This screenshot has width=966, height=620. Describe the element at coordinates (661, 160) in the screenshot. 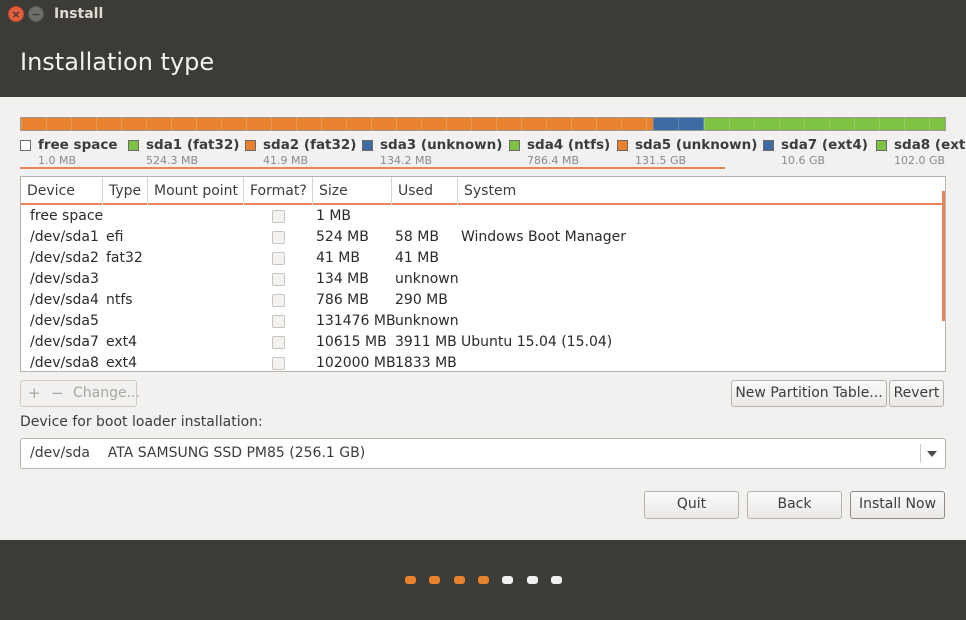

I see `legend-partition-size: 131.5 GB` at that location.